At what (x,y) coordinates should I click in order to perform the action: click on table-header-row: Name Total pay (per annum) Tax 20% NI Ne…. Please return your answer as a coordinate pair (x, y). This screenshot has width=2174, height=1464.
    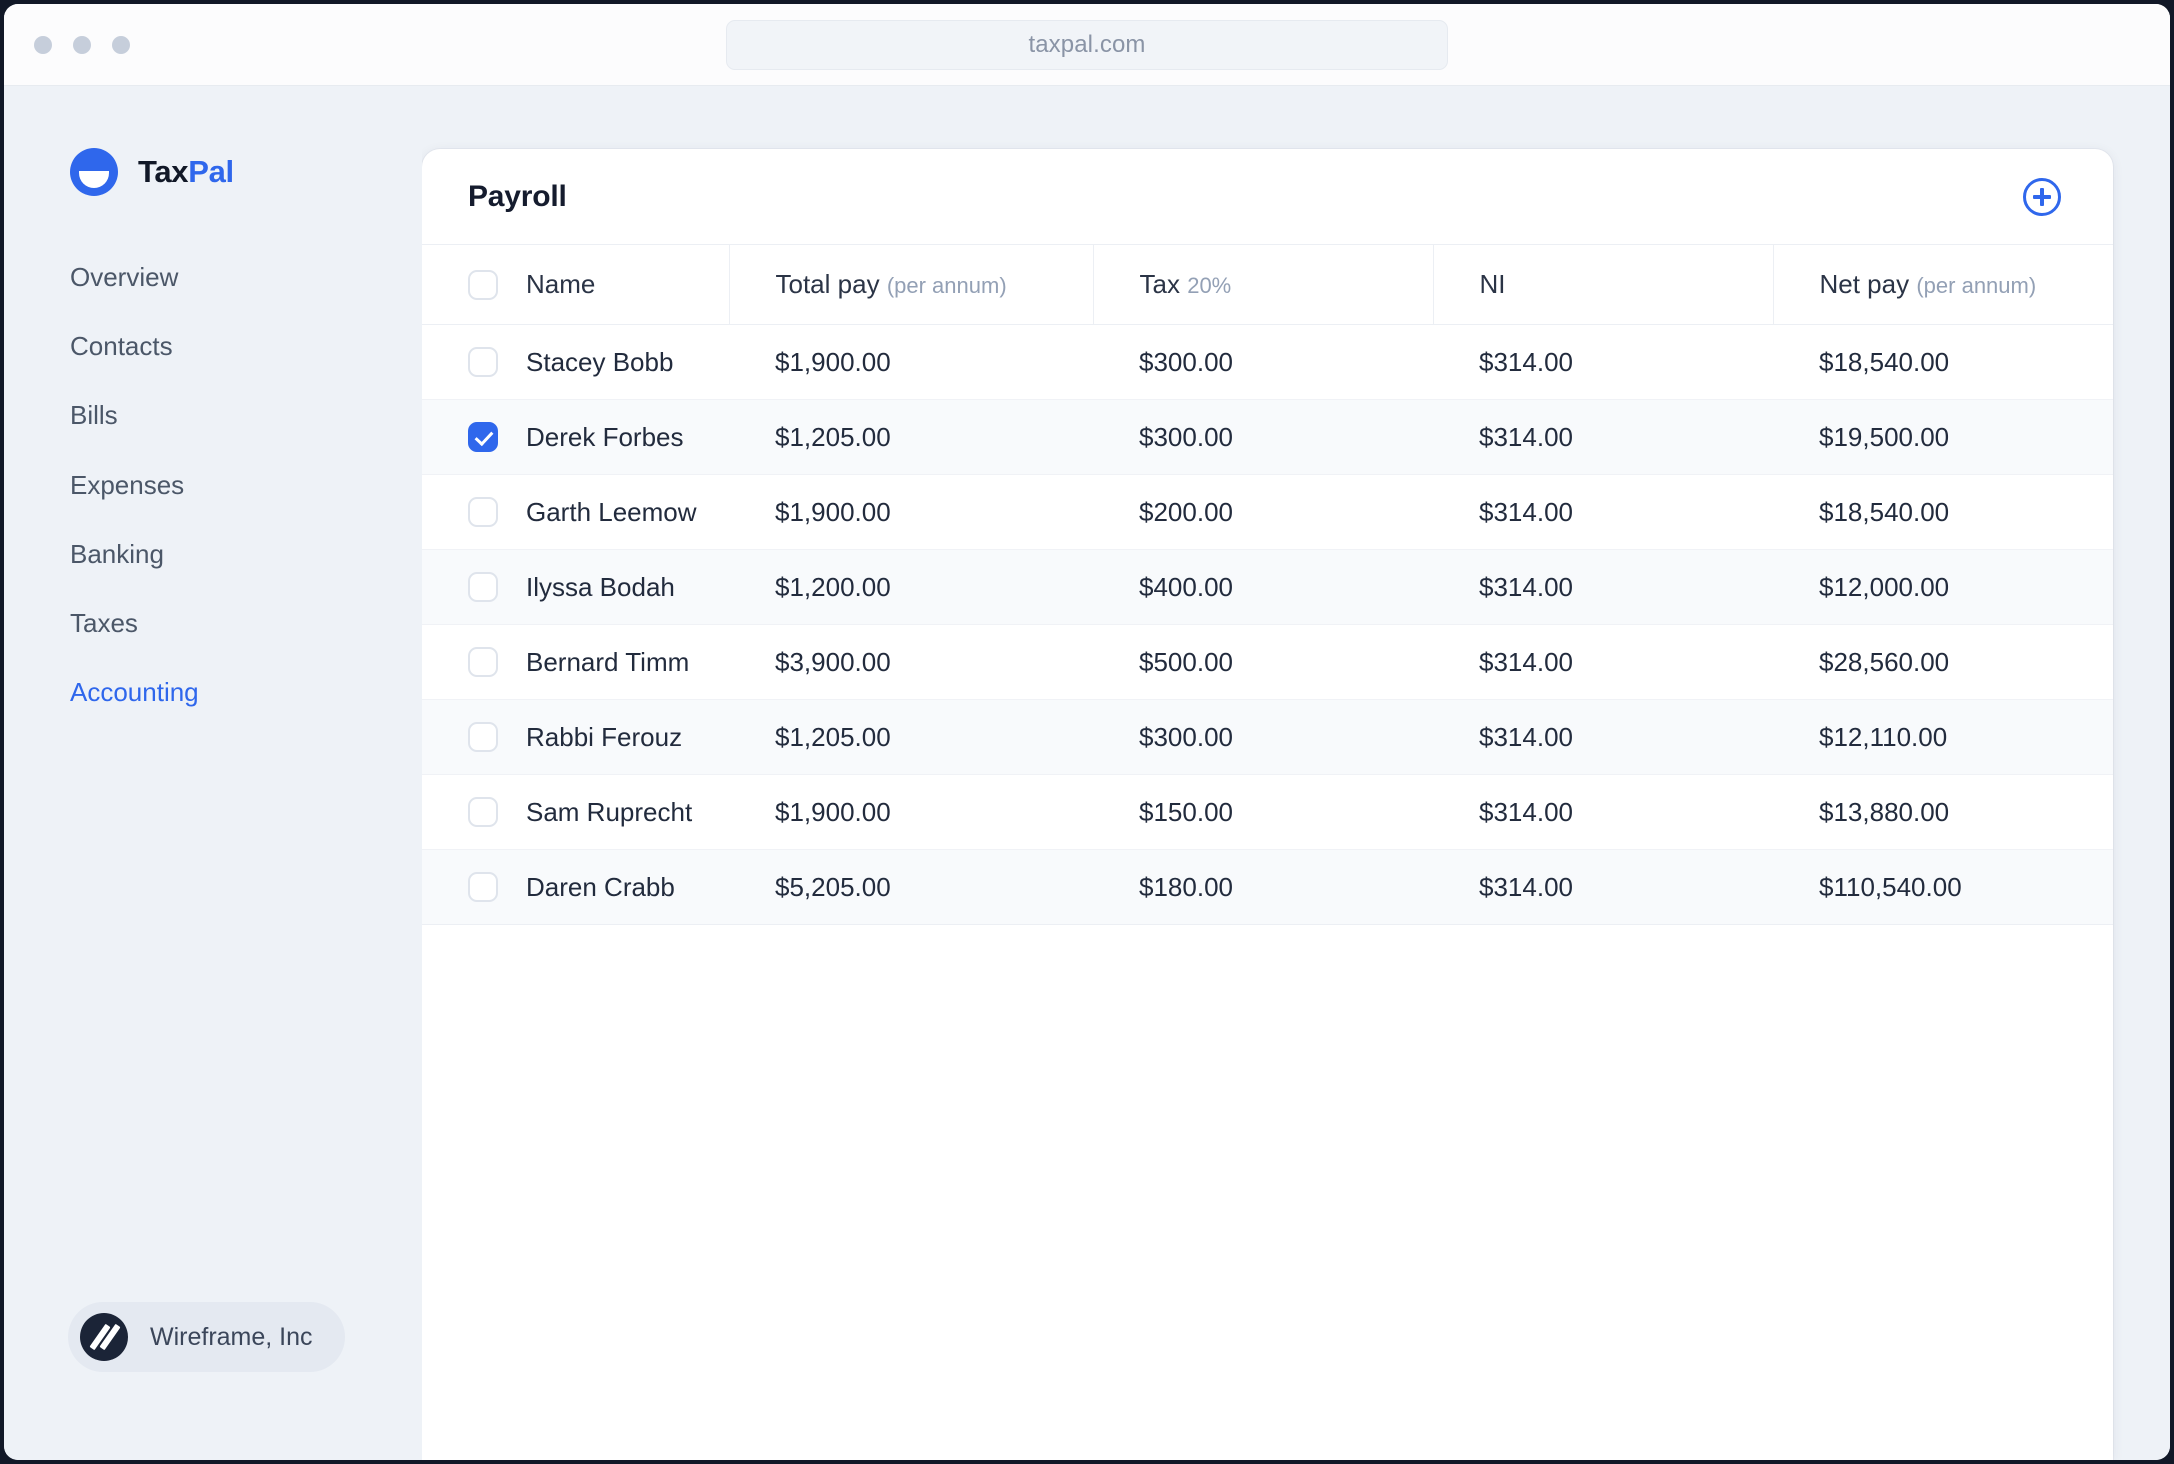
    Looking at the image, I should click on (1267, 284).